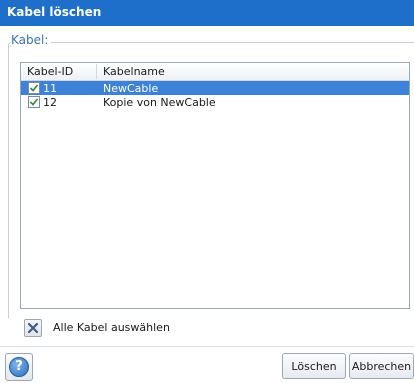  Describe the element at coordinates (159, 102) in the screenshot. I see `row-cable-name: Kopie von NewCable` at that location.